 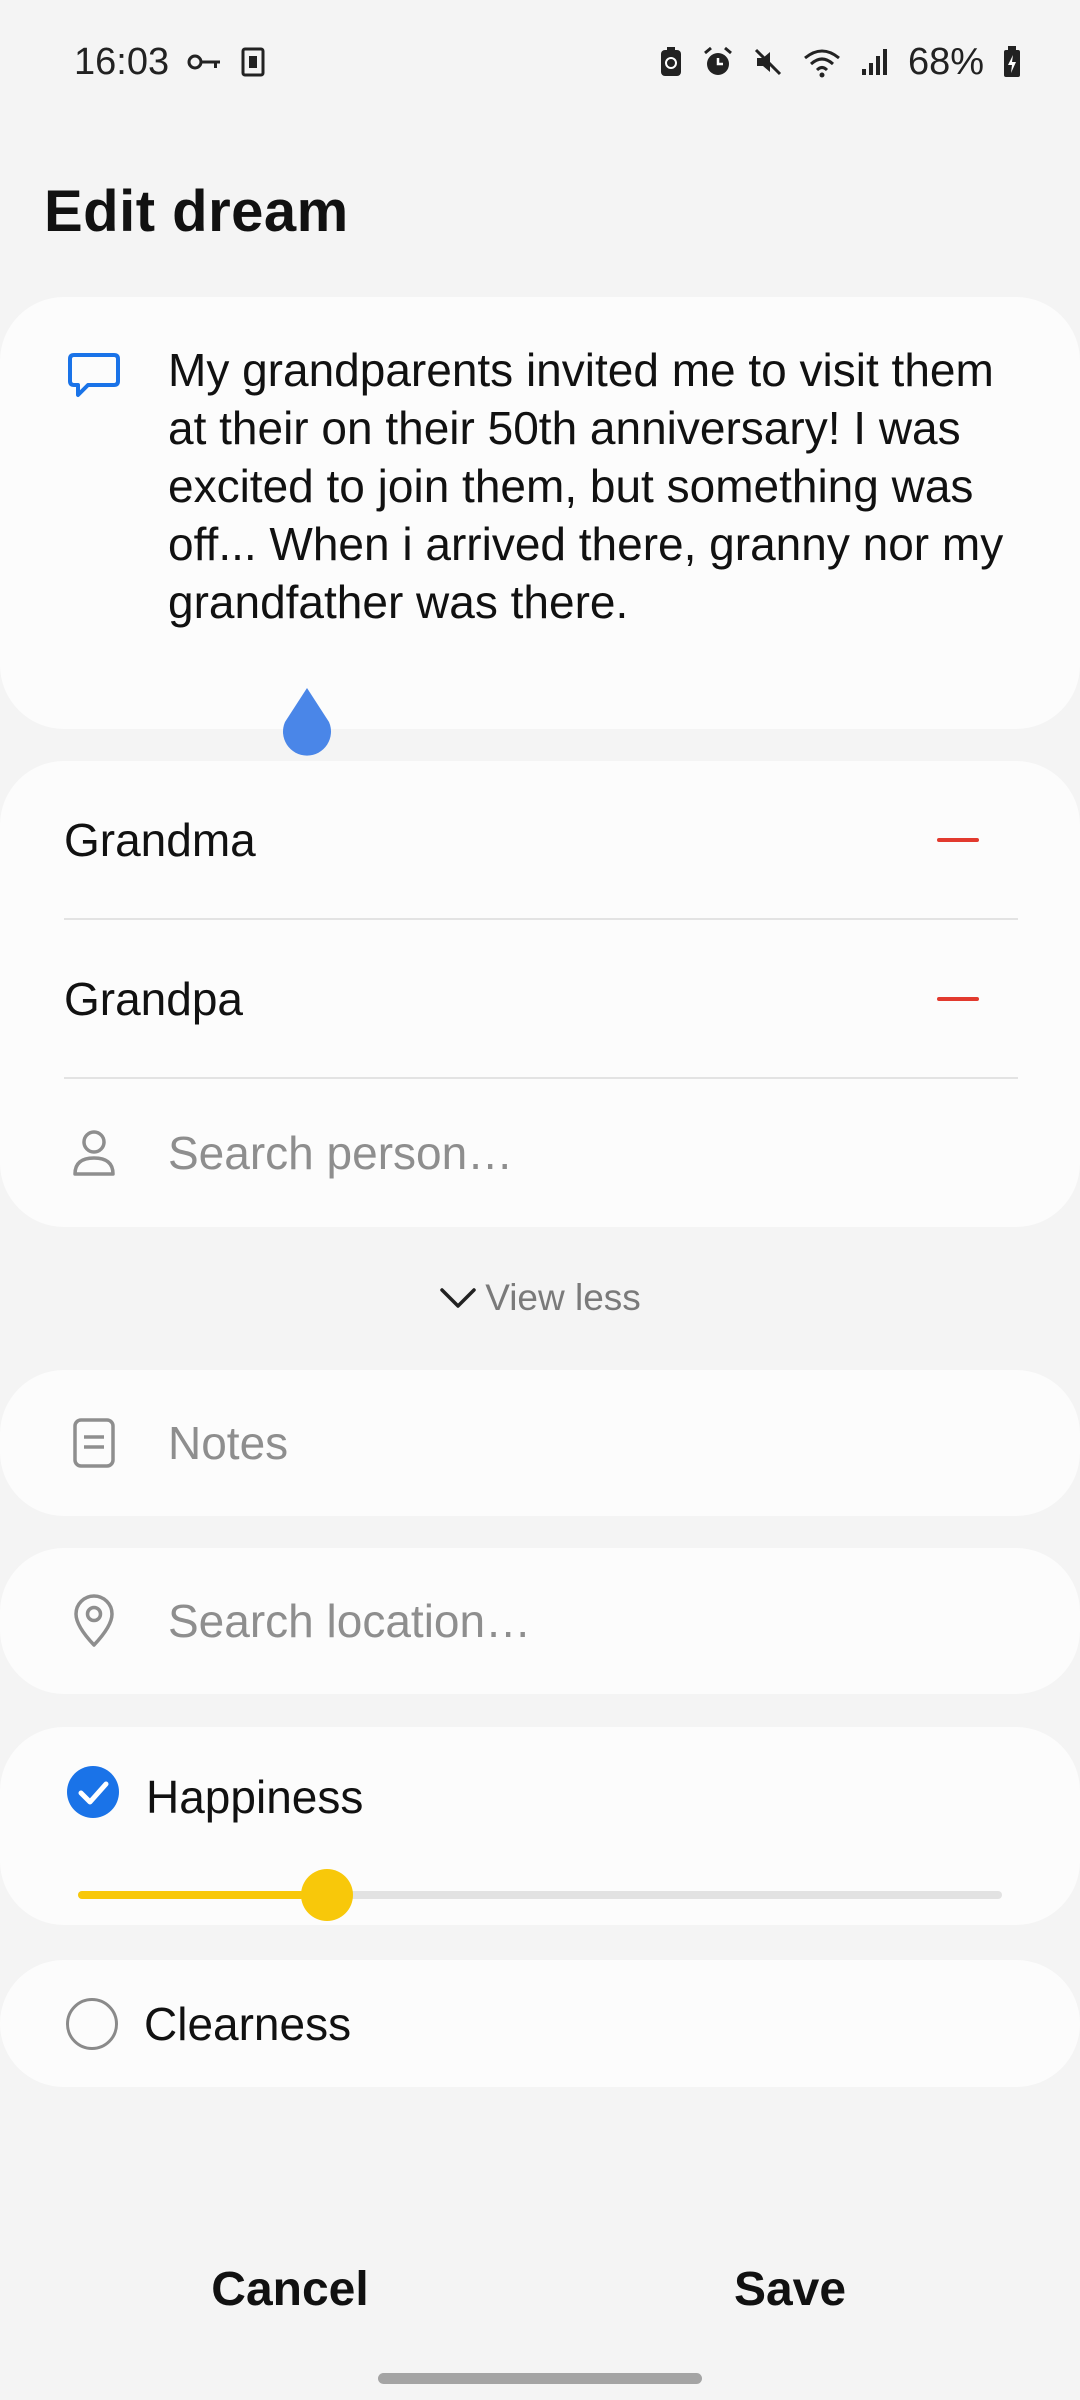 What do you see at coordinates (875, 62) in the screenshot?
I see `signal-icon` at bounding box center [875, 62].